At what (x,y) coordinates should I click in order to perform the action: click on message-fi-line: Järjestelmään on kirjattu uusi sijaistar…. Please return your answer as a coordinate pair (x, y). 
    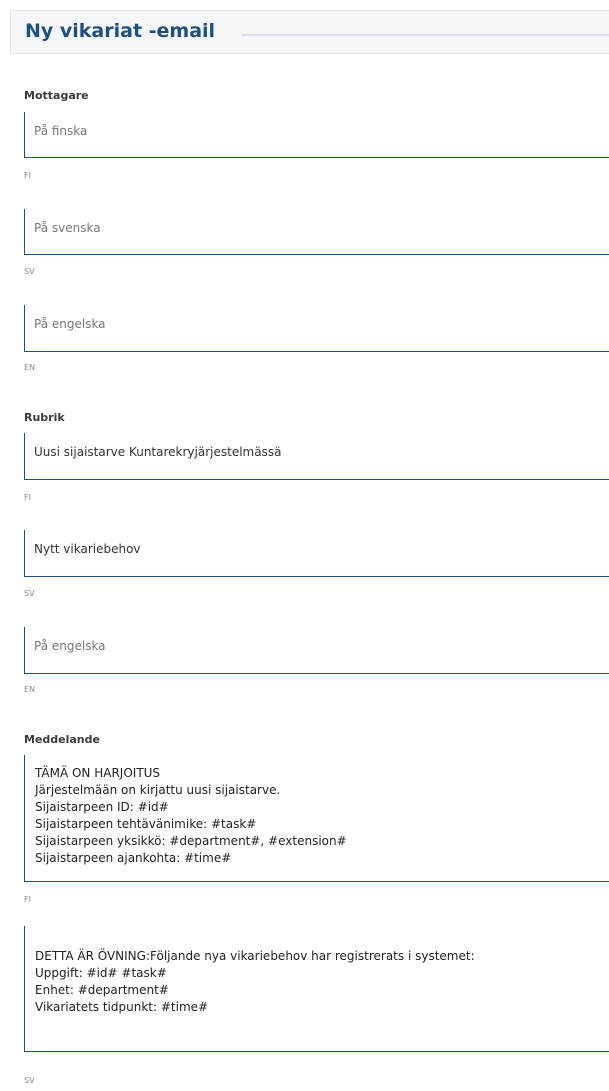
    Looking at the image, I should click on (158, 790).